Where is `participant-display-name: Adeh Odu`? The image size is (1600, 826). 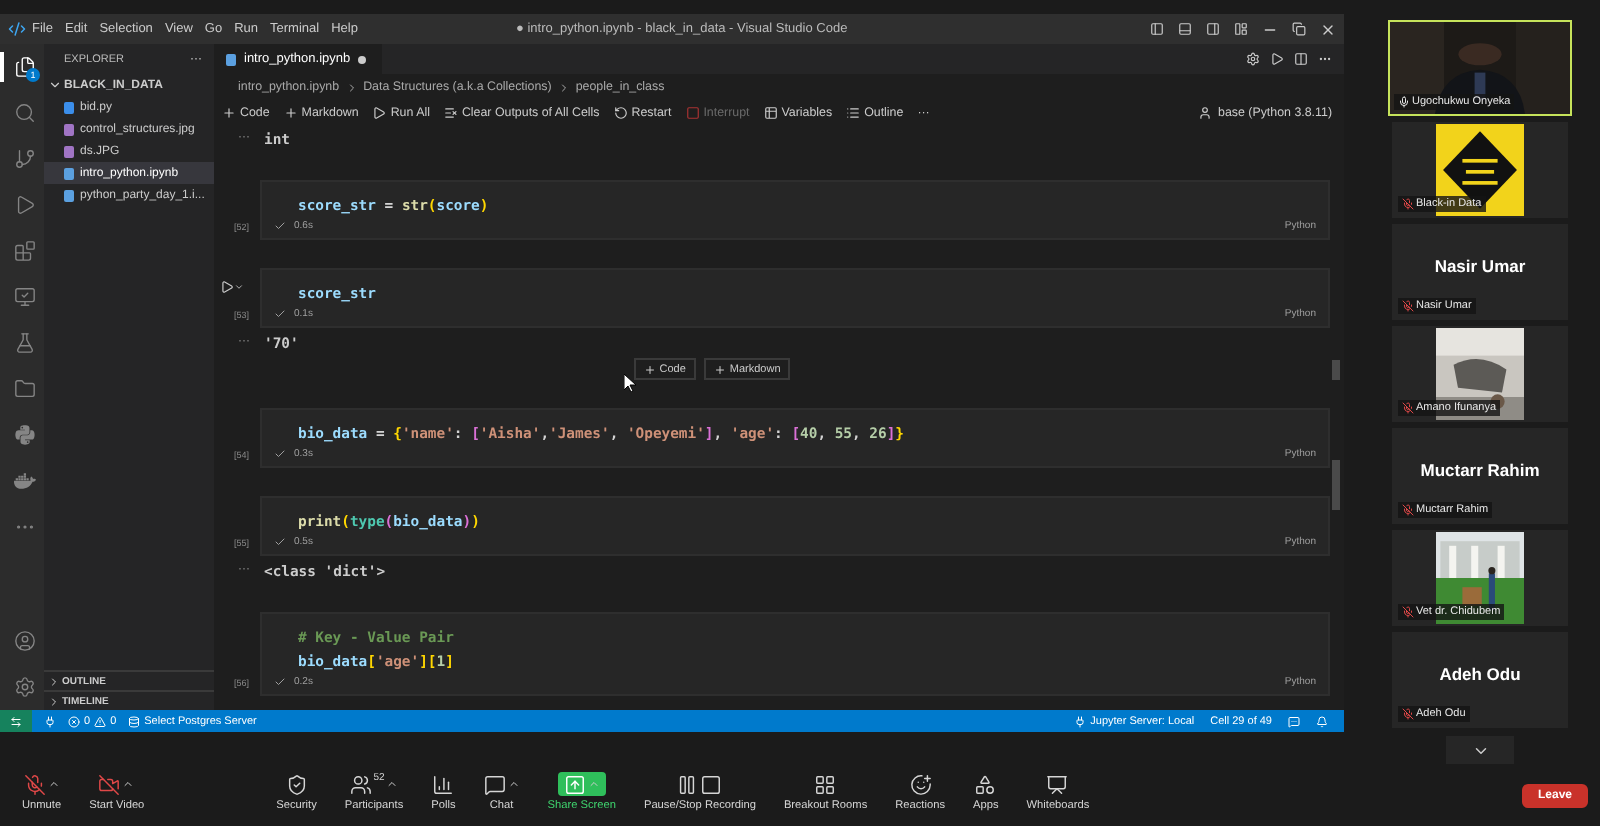
participant-display-name: Adeh Odu is located at coordinates (1480, 674).